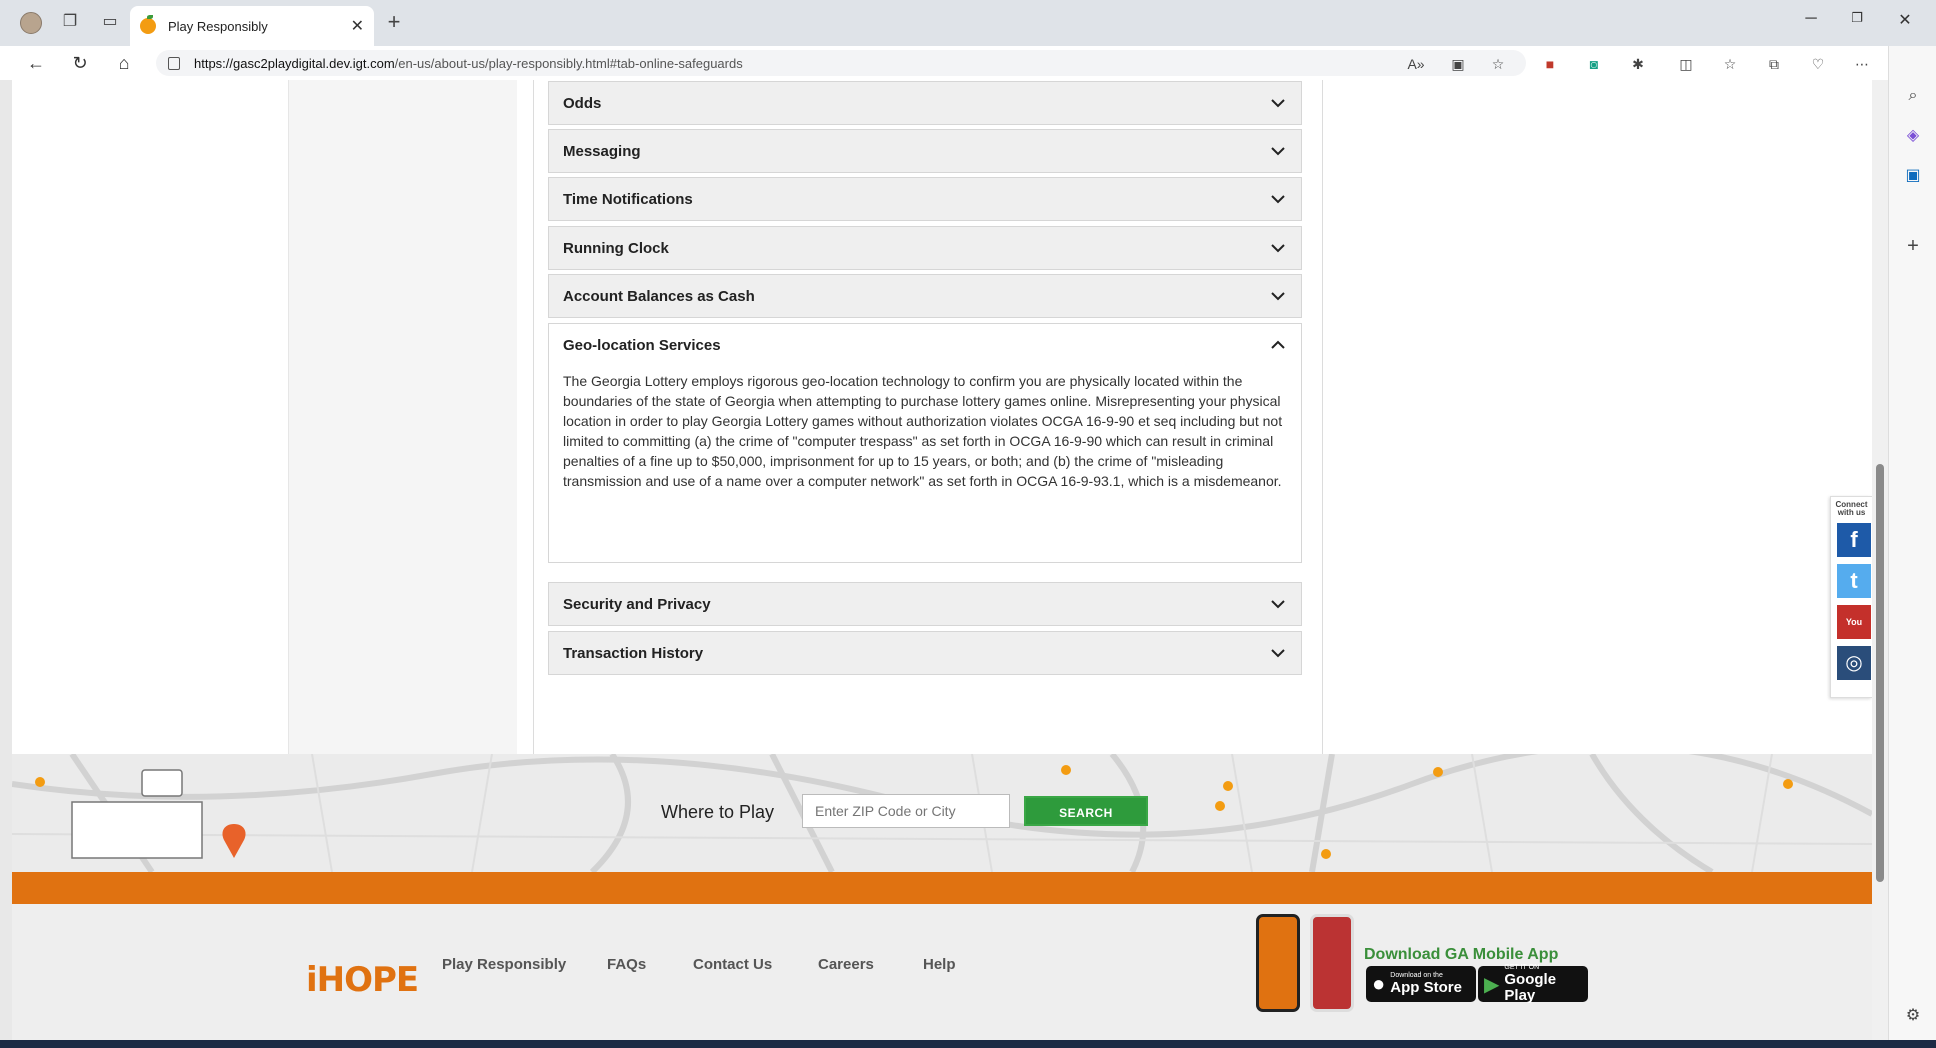 Image resolution: width=1936 pixels, height=1048 pixels. What do you see at coordinates (1530, 987) in the screenshot?
I see `googleplay-big-text: Google Play` at bounding box center [1530, 987].